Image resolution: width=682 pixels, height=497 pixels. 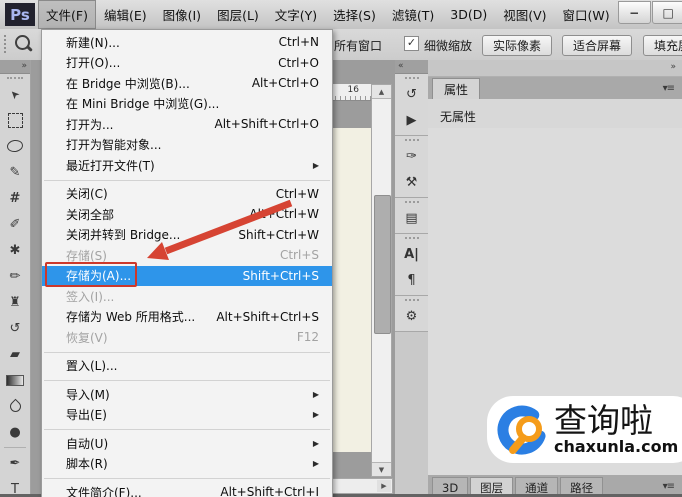 I want to click on panel-collapse-icon: », so click(x=555, y=68).